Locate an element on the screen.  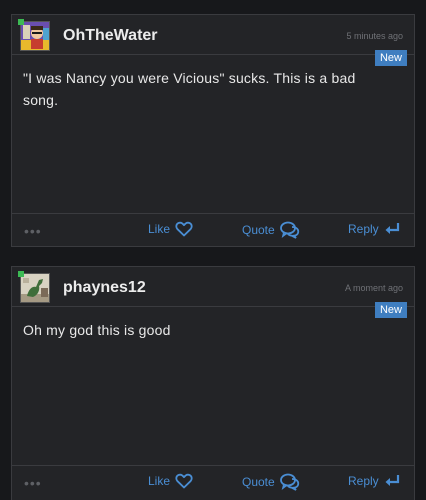
username: OhTheWater is located at coordinates (110, 36).